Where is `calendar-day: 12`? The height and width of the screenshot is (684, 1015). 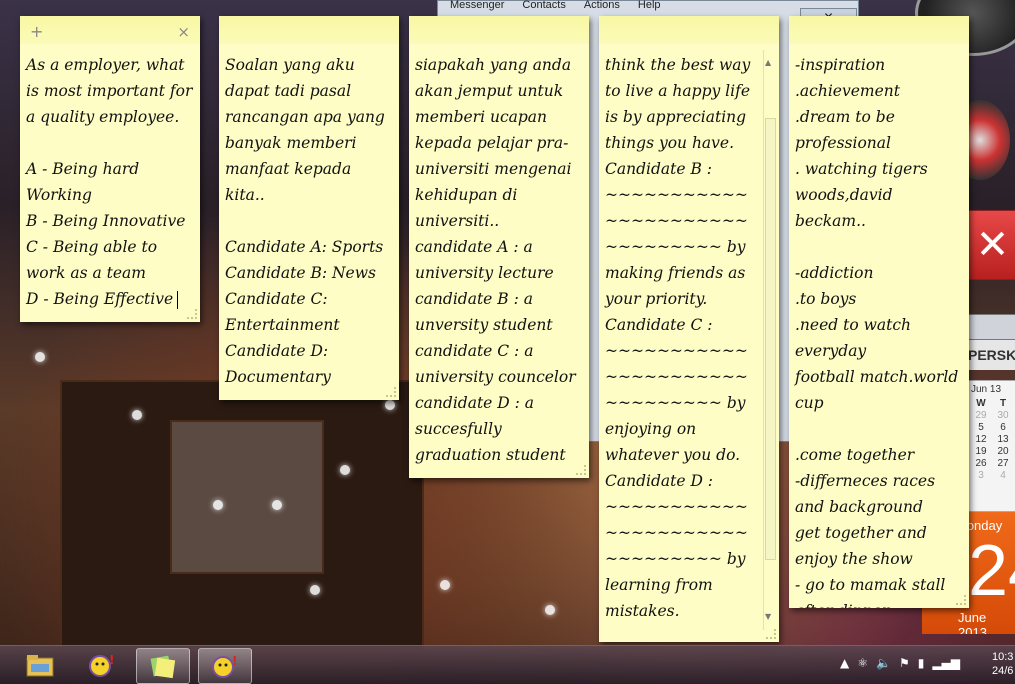
calendar-day: 12 is located at coordinates (981, 439).